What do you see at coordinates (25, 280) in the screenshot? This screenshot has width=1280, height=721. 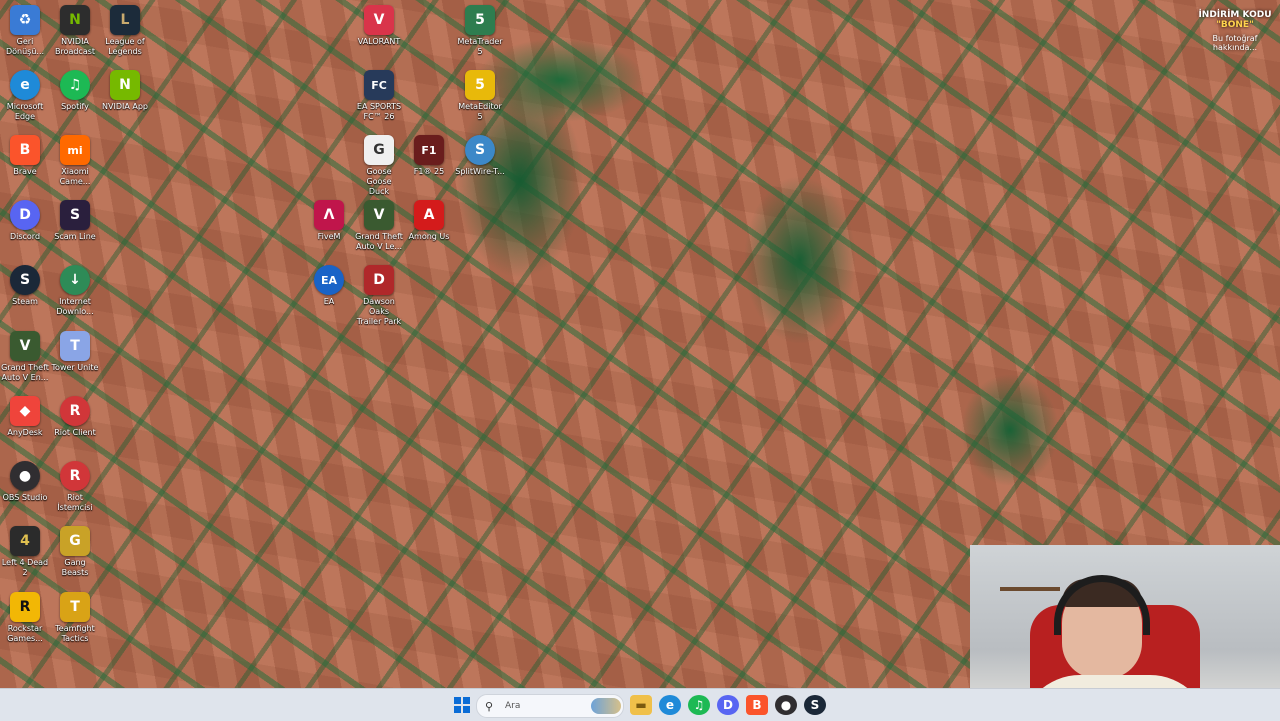 I see `steam-icon: S` at bounding box center [25, 280].